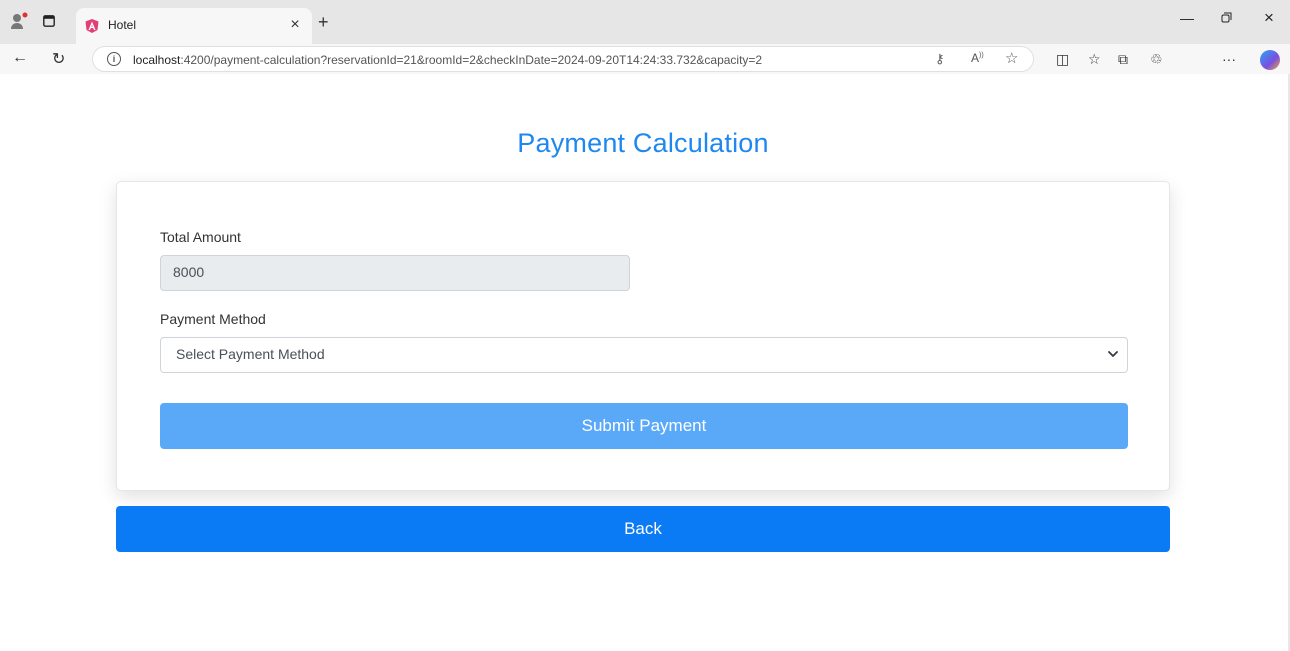 This screenshot has height=651, width=1290. What do you see at coordinates (395, 273) in the screenshot?
I see `total-amount-field: 8000` at bounding box center [395, 273].